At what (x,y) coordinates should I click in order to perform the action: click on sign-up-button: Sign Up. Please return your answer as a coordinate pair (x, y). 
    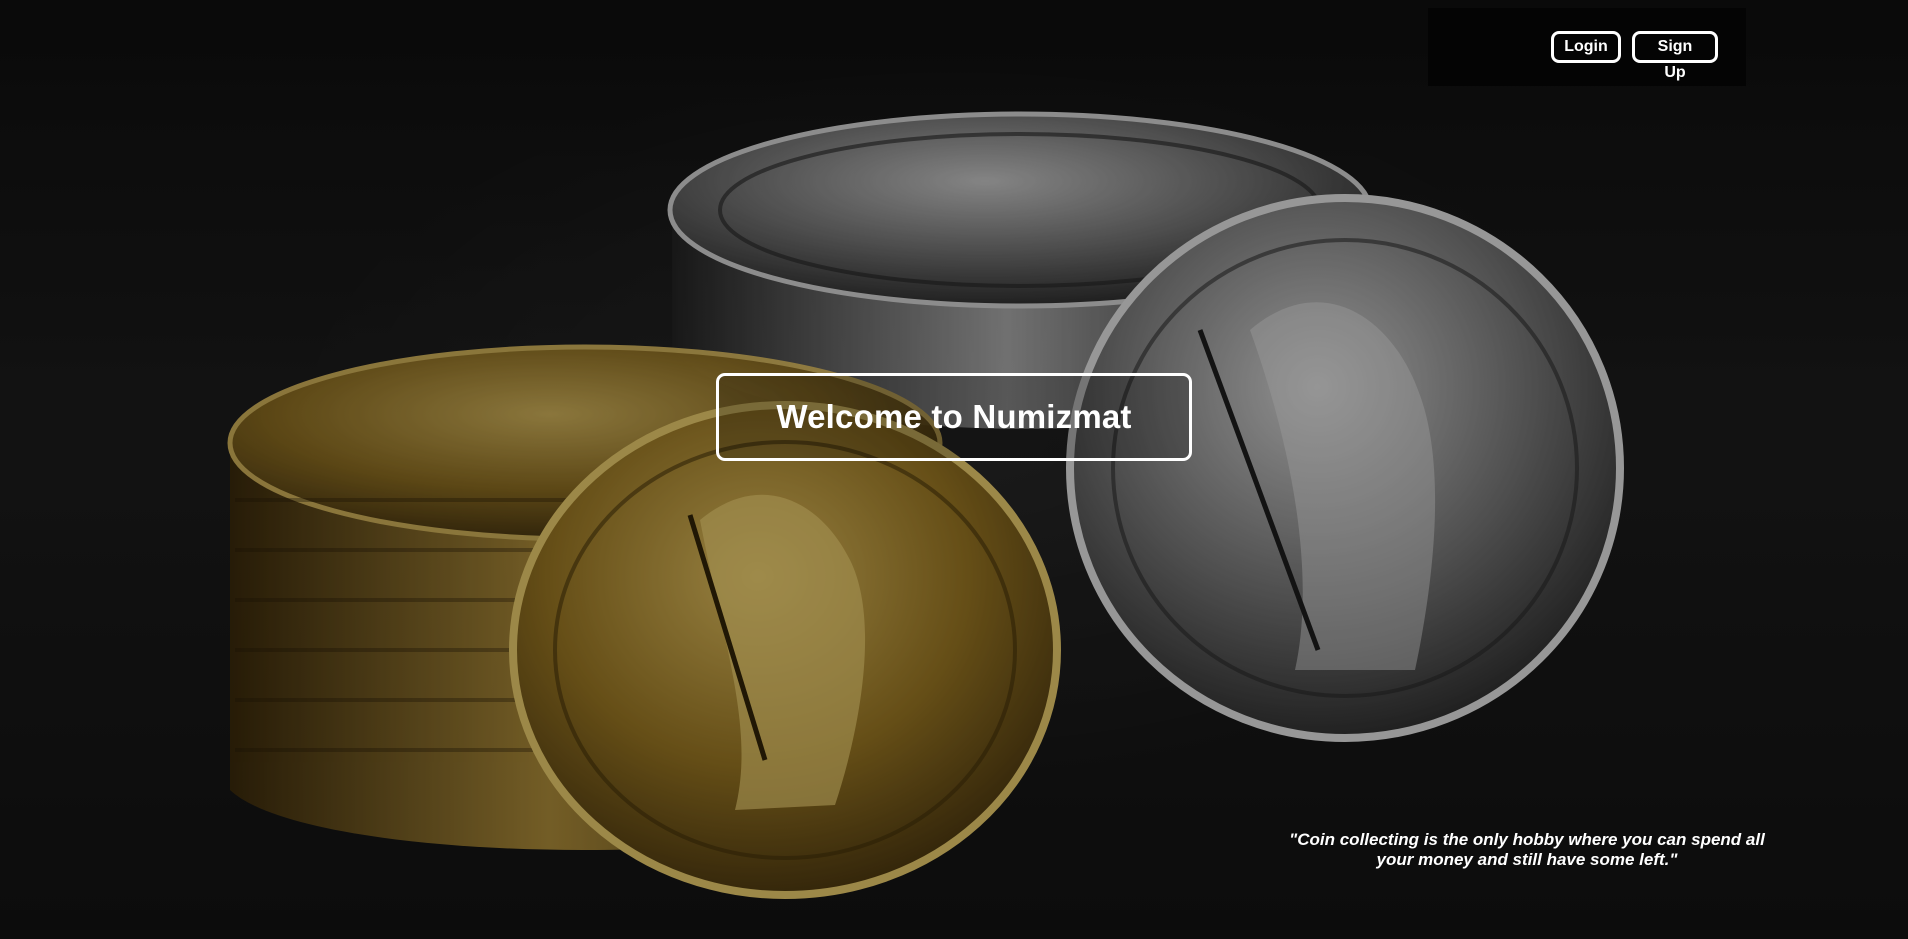
    Looking at the image, I should click on (1675, 56).